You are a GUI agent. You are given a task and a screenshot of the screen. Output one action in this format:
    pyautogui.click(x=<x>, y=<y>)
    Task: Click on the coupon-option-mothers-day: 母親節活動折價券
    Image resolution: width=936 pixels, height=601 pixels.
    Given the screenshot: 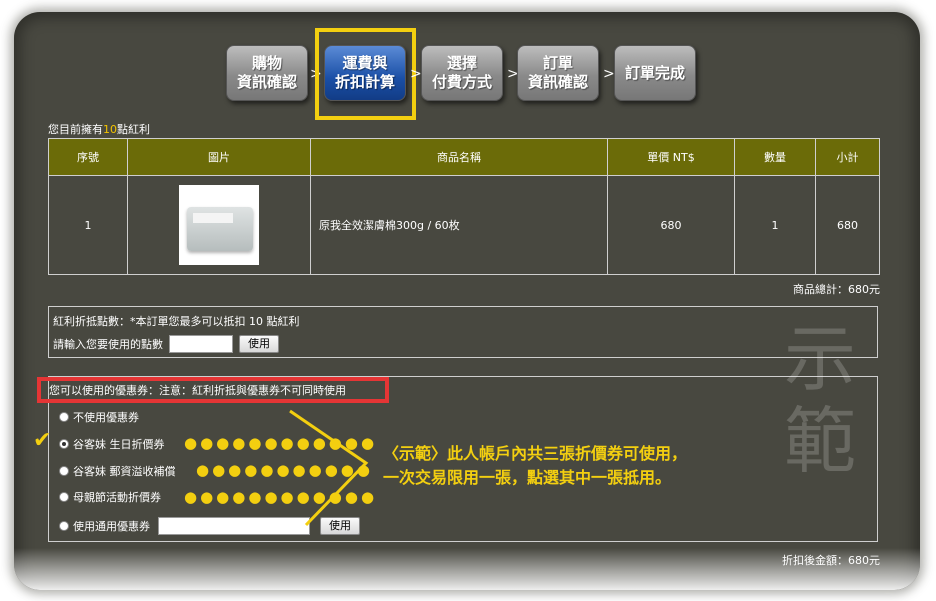 What is the action you would take?
    pyautogui.click(x=110, y=497)
    